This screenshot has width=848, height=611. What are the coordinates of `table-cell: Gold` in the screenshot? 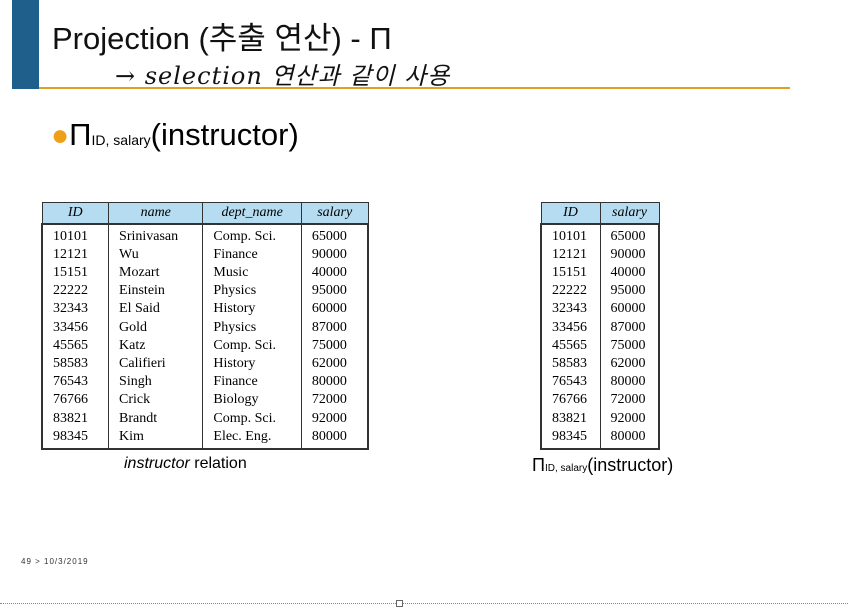 It's located at (156, 327).